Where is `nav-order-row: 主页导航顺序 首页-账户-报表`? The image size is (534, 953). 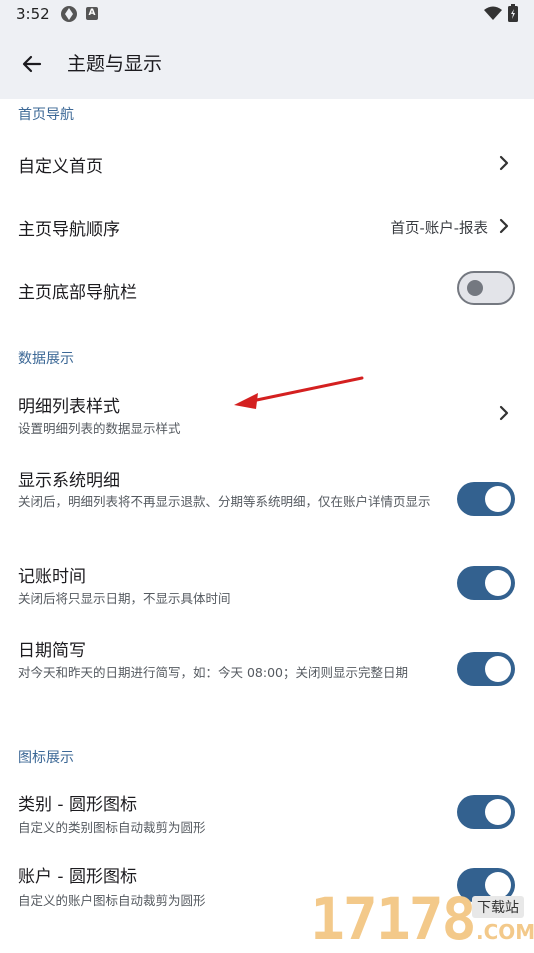
nav-order-row: 主页导航顺序 首页-账户-报表 is located at coordinates (267, 225).